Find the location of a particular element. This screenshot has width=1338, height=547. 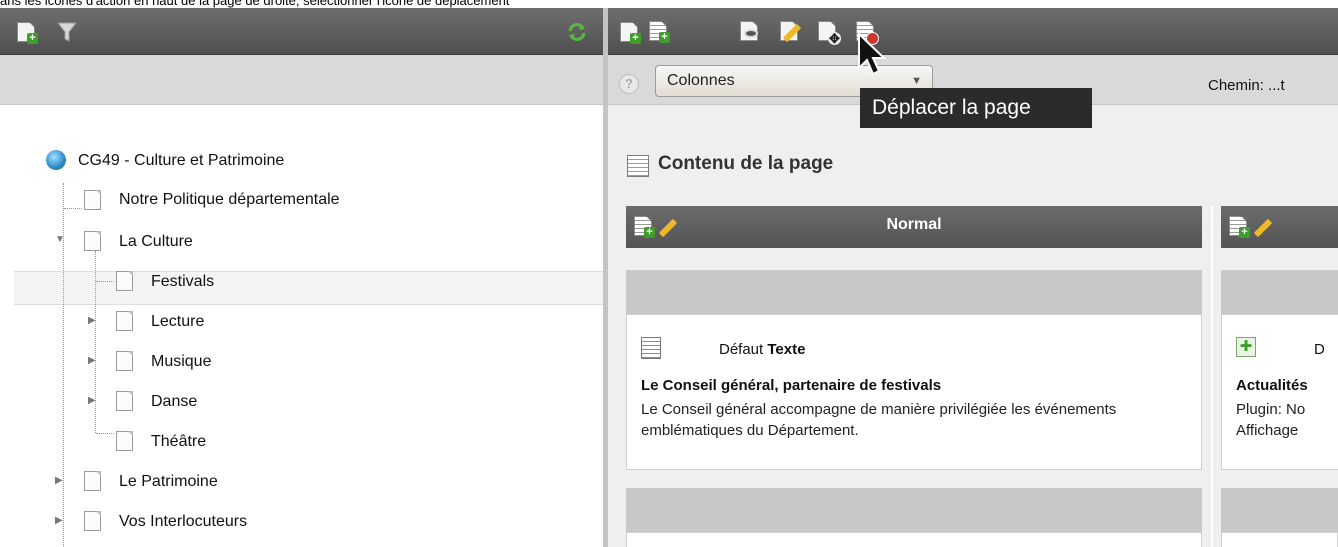

content-element-title: Actualités is located at coordinates (1272, 385).